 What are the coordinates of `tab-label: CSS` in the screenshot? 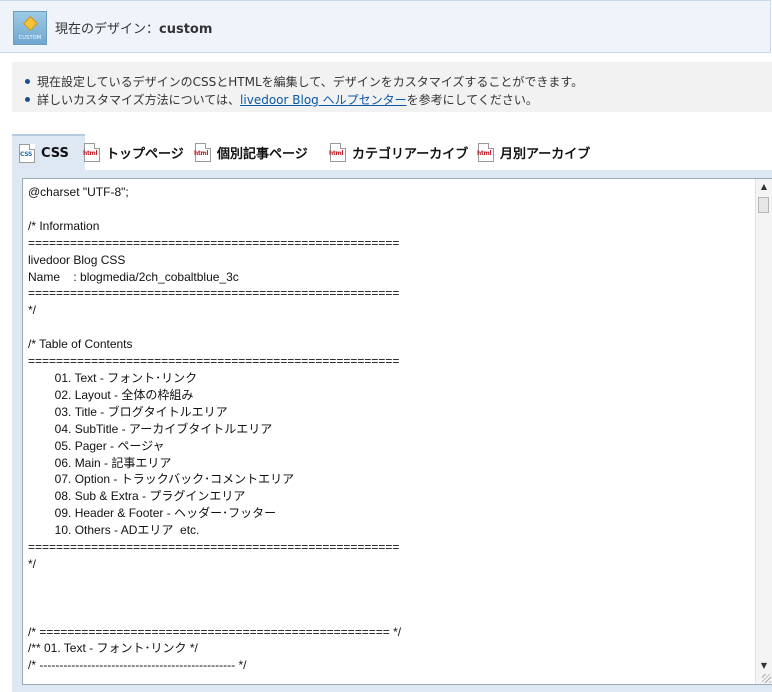 It's located at (55, 153).